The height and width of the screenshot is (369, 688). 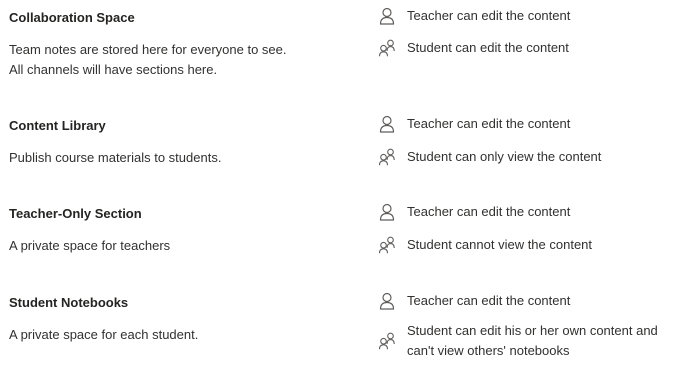 What do you see at coordinates (500, 244) in the screenshot?
I see `permission-text: Student cannot view the content` at bounding box center [500, 244].